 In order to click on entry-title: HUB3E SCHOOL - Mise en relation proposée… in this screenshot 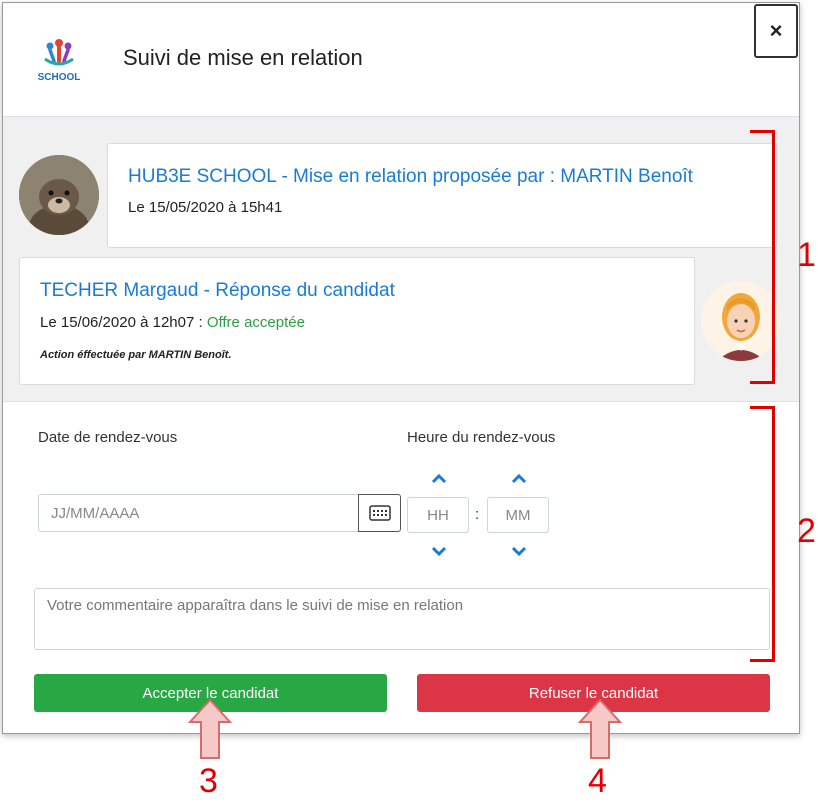, I will do `click(410, 176)`.